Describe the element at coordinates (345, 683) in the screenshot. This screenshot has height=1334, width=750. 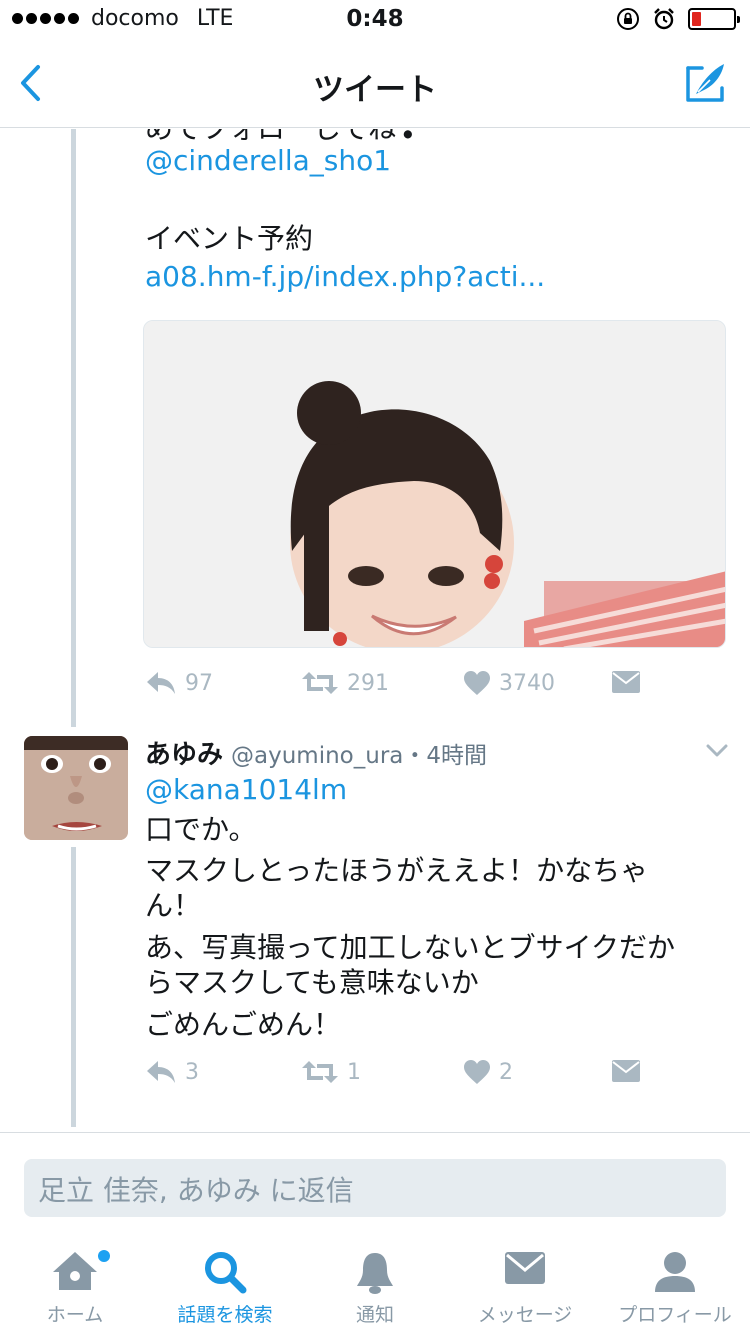
I see `retweet-action: 291` at that location.